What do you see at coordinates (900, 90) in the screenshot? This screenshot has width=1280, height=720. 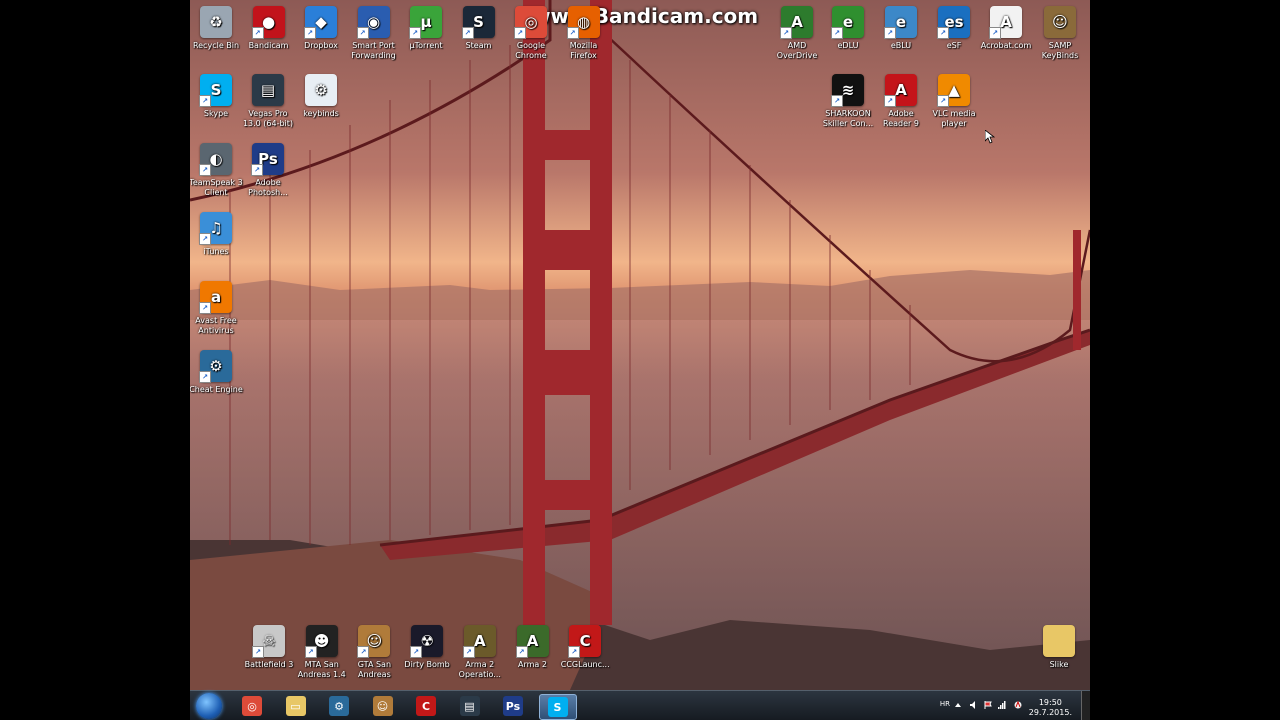 I see `adobe-reader-icon: A ↗` at bounding box center [900, 90].